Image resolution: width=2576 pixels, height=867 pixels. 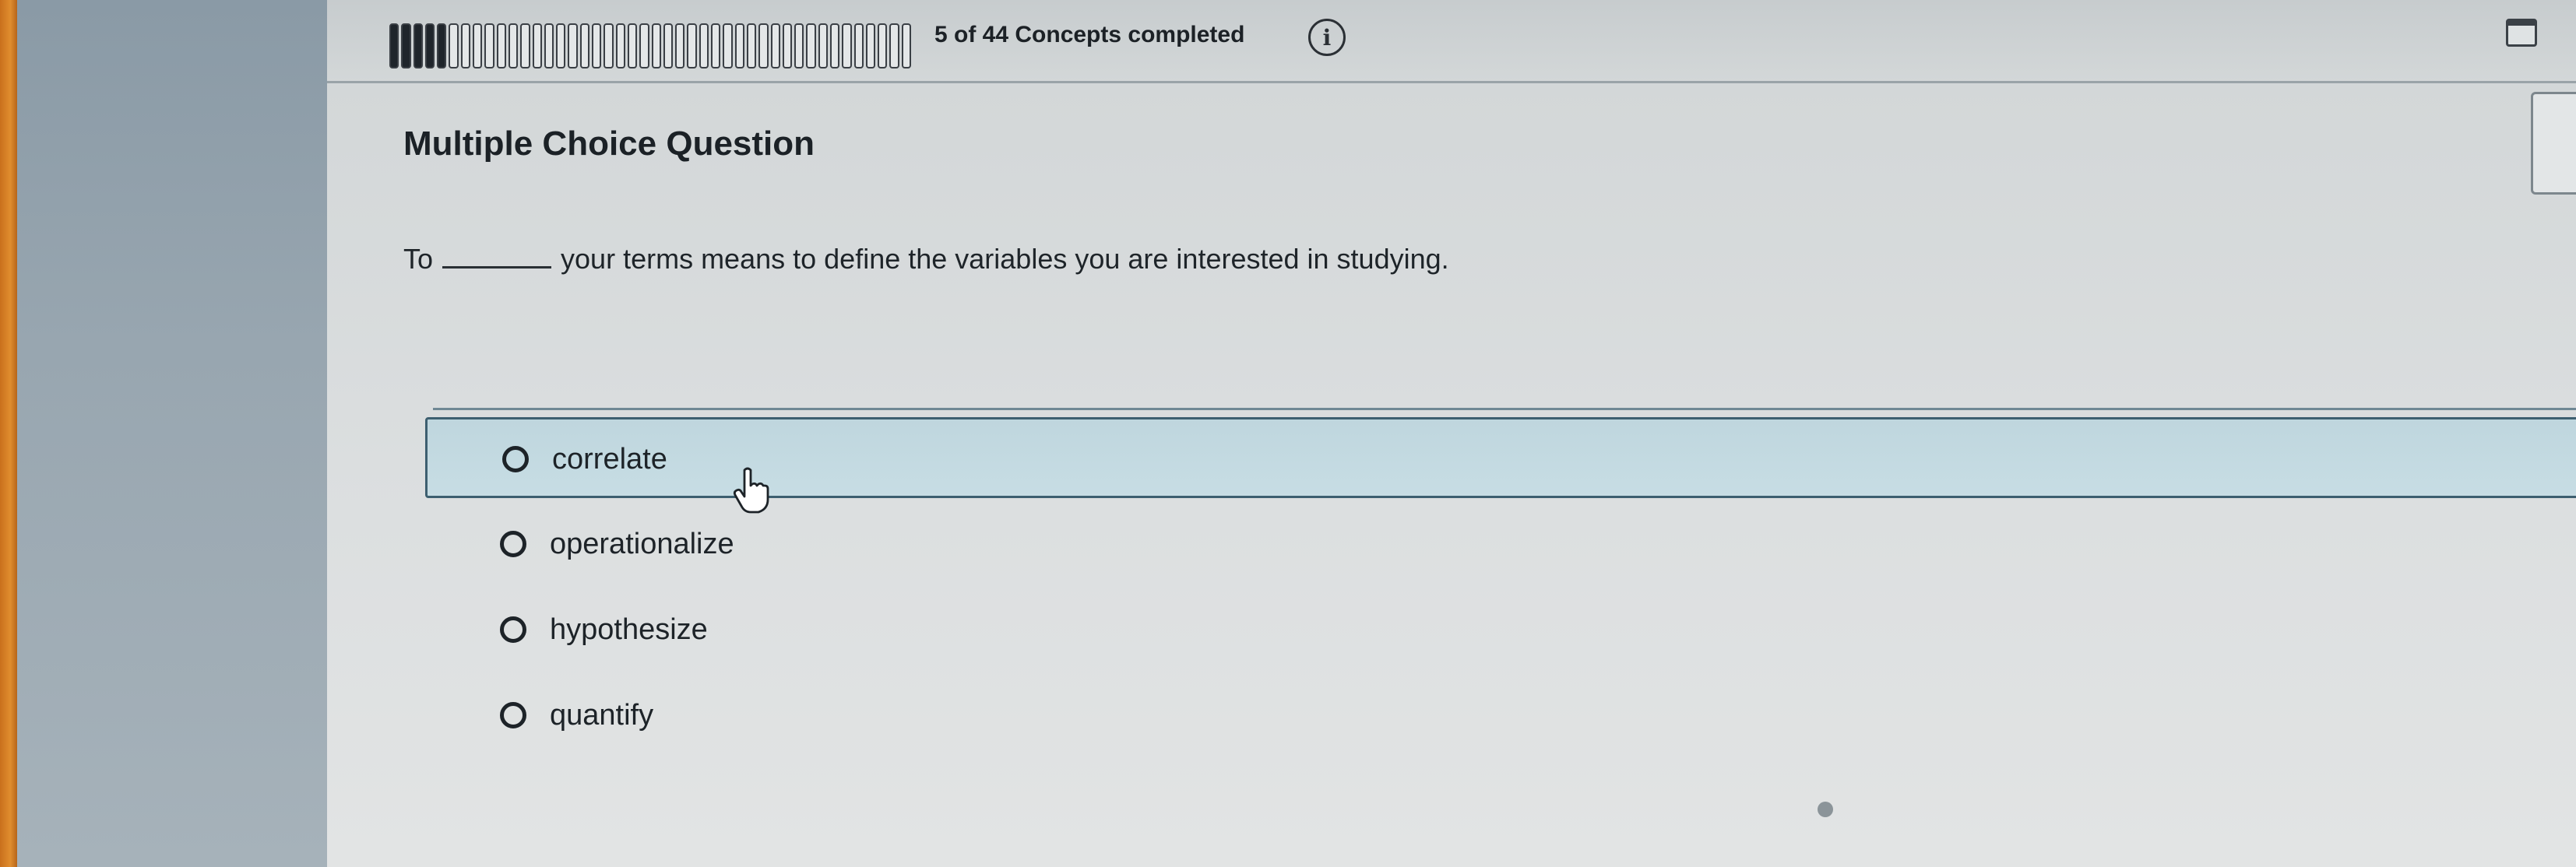 What do you see at coordinates (642, 544) in the screenshot?
I see `option-label: operationalize` at bounding box center [642, 544].